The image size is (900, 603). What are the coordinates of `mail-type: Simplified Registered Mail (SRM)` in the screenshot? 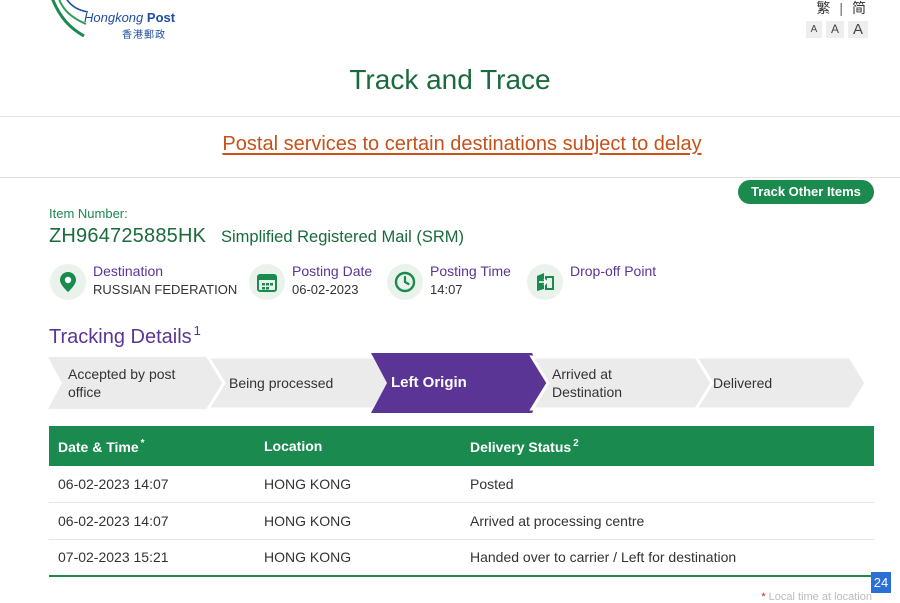 It's located at (342, 237).